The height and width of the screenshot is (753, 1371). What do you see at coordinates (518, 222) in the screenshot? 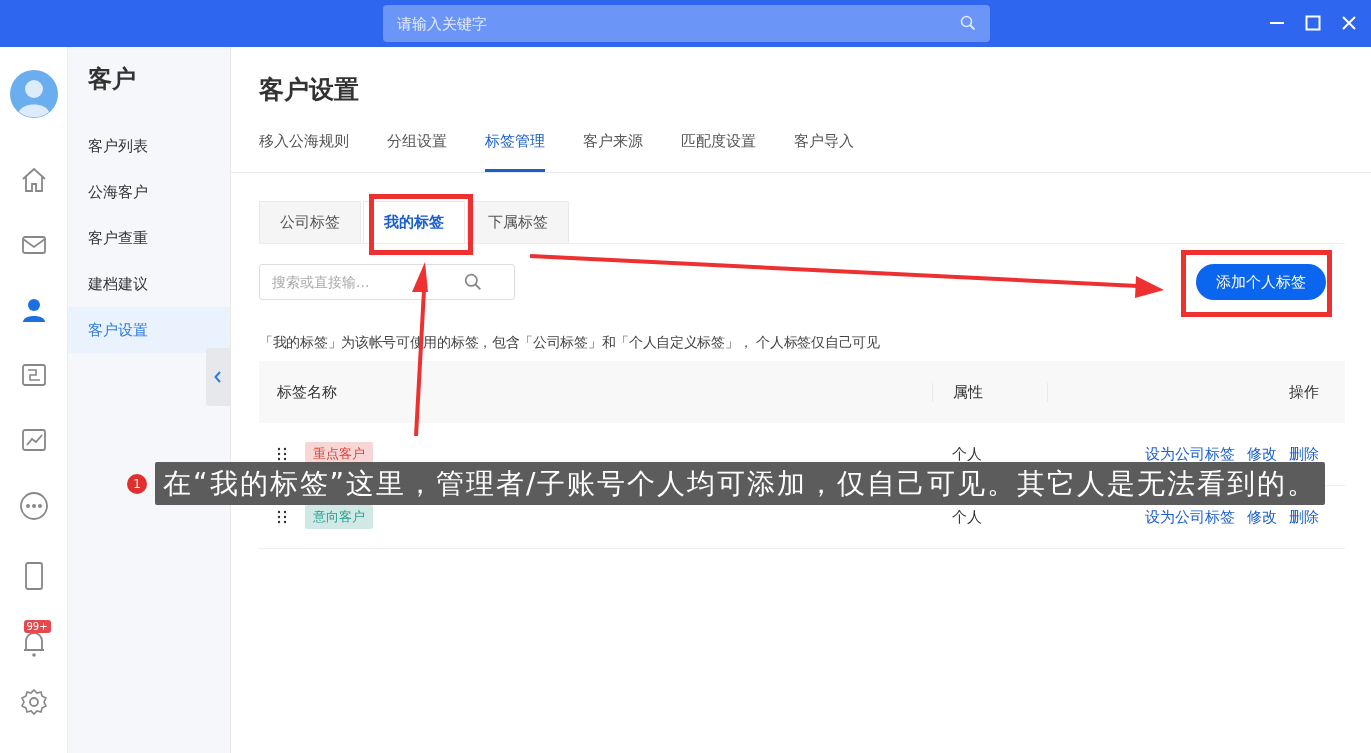
I see `tab: 下属标签` at bounding box center [518, 222].